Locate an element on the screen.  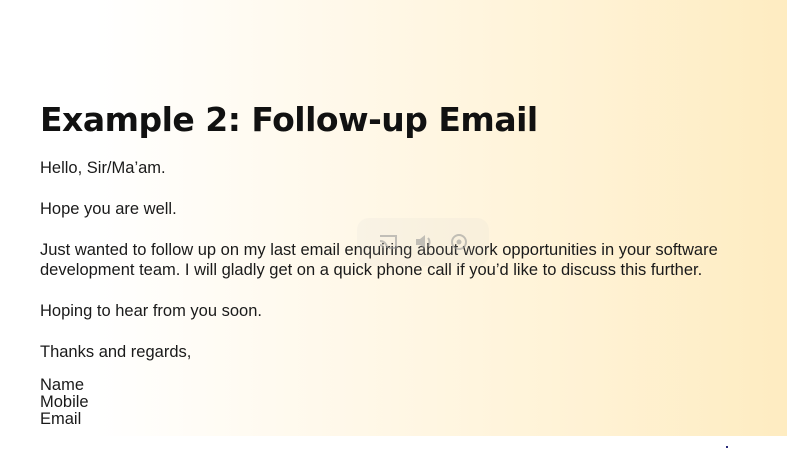
signature-mobile: Mobile is located at coordinates (64, 402).